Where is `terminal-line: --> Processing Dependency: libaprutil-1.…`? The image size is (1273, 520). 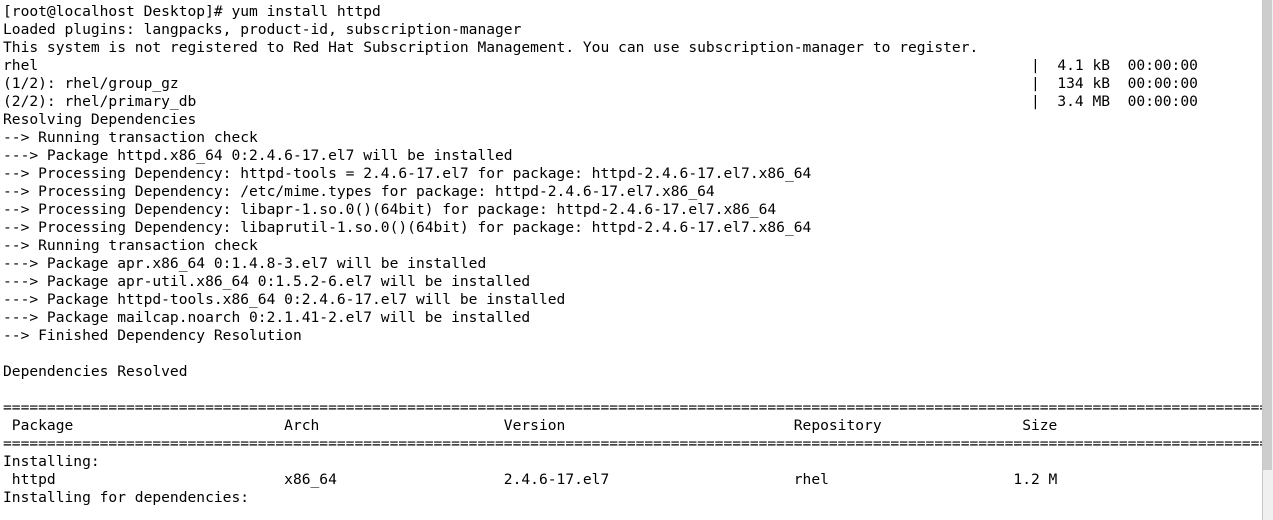
terminal-line: --> Processing Dependency: libaprutil-1.… is located at coordinates (407, 227).